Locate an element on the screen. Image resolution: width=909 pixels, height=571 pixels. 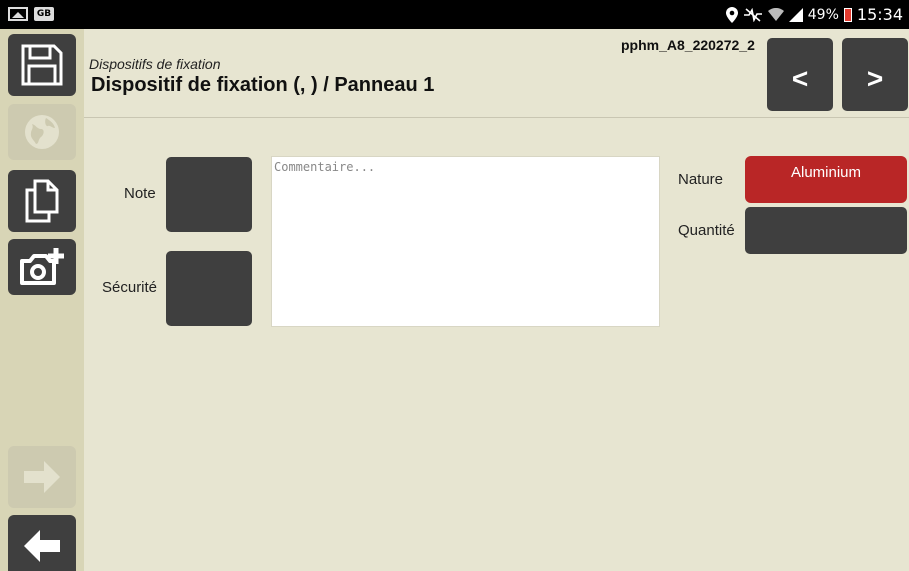
page-title: Dispositif de fixation (, ) / Panneau 1 is located at coordinates (263, 85).